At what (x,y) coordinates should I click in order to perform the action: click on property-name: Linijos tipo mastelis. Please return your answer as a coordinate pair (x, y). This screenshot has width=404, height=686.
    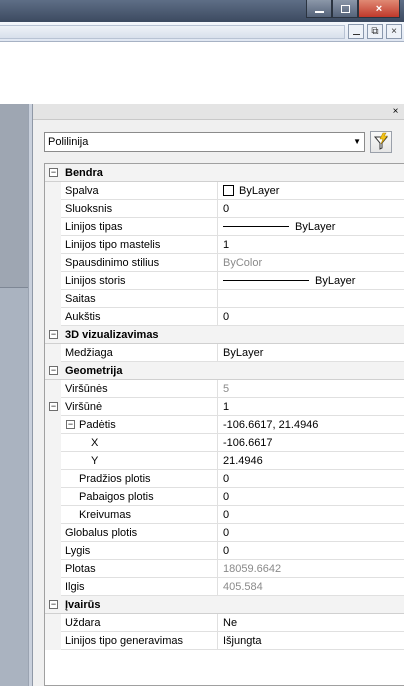
    Looking at the image, I should click on (139, 245).